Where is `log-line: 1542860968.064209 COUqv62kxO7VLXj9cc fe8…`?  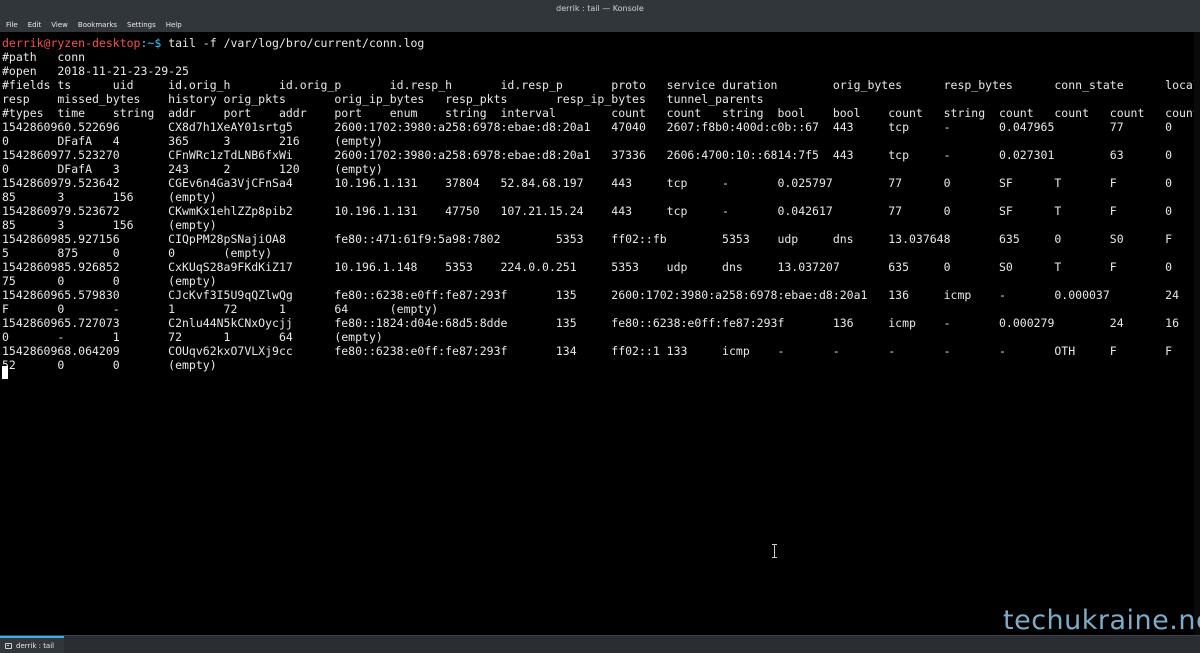 log-line: 1542860968.064209 COUqv62kxO7VLXj9cc fe8… is located at coordinates (587, 351).